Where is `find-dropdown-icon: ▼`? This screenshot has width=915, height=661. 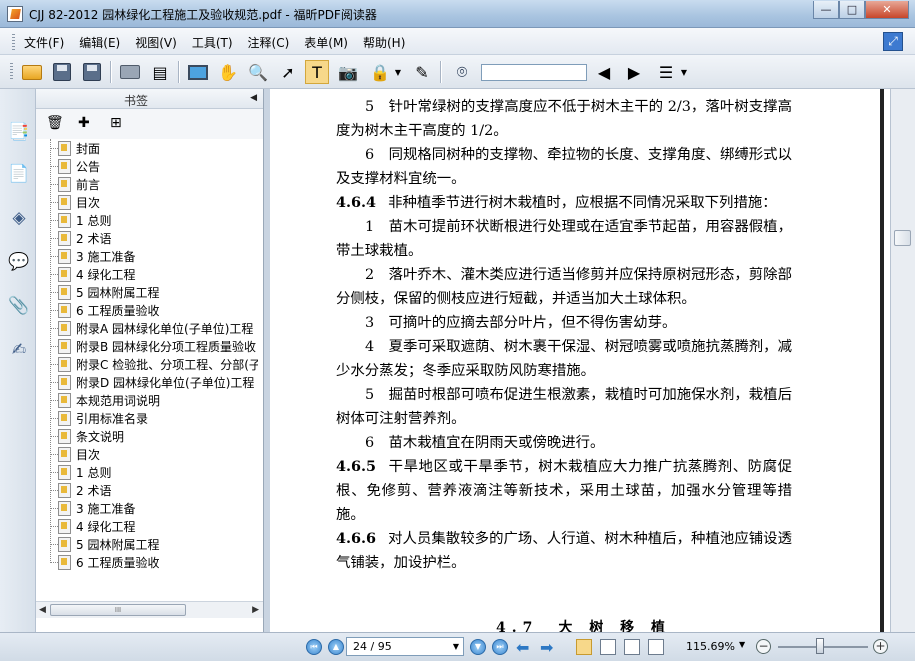 find-dropdown-icon: ▼ is located at coordinates (684, 72).